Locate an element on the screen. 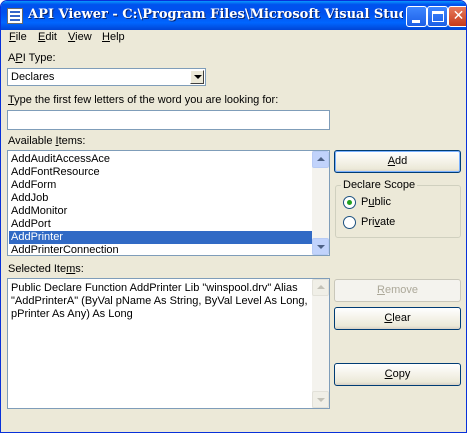  search-input is located at coordinates (168, 120).